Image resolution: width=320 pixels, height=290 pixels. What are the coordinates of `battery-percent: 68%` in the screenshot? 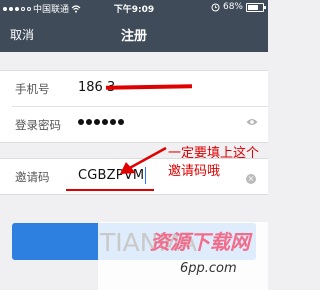 It's located at (232, 7).